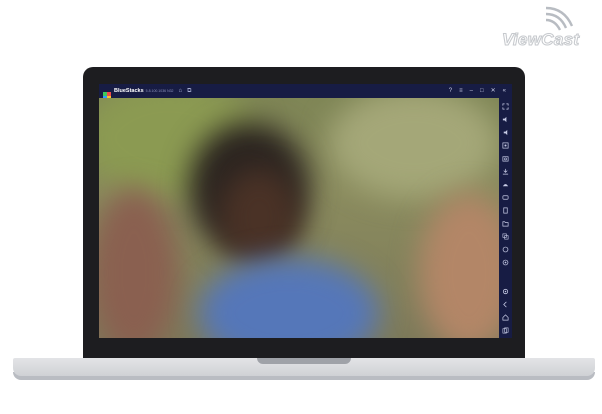  What do you see at coordinates (471, 91) in the screenshot?
I see `minimize-icon: –` at bounding box center [471, 91].